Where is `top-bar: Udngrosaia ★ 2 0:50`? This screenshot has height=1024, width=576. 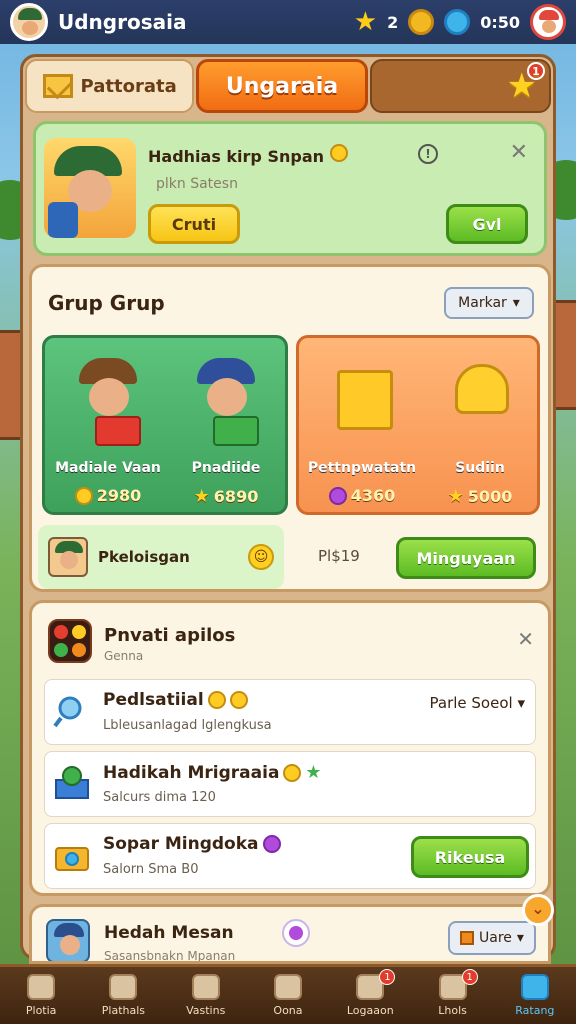
top-bar: Udngrosaia ★ 2 0:50 is located at coordinates (288, 22).